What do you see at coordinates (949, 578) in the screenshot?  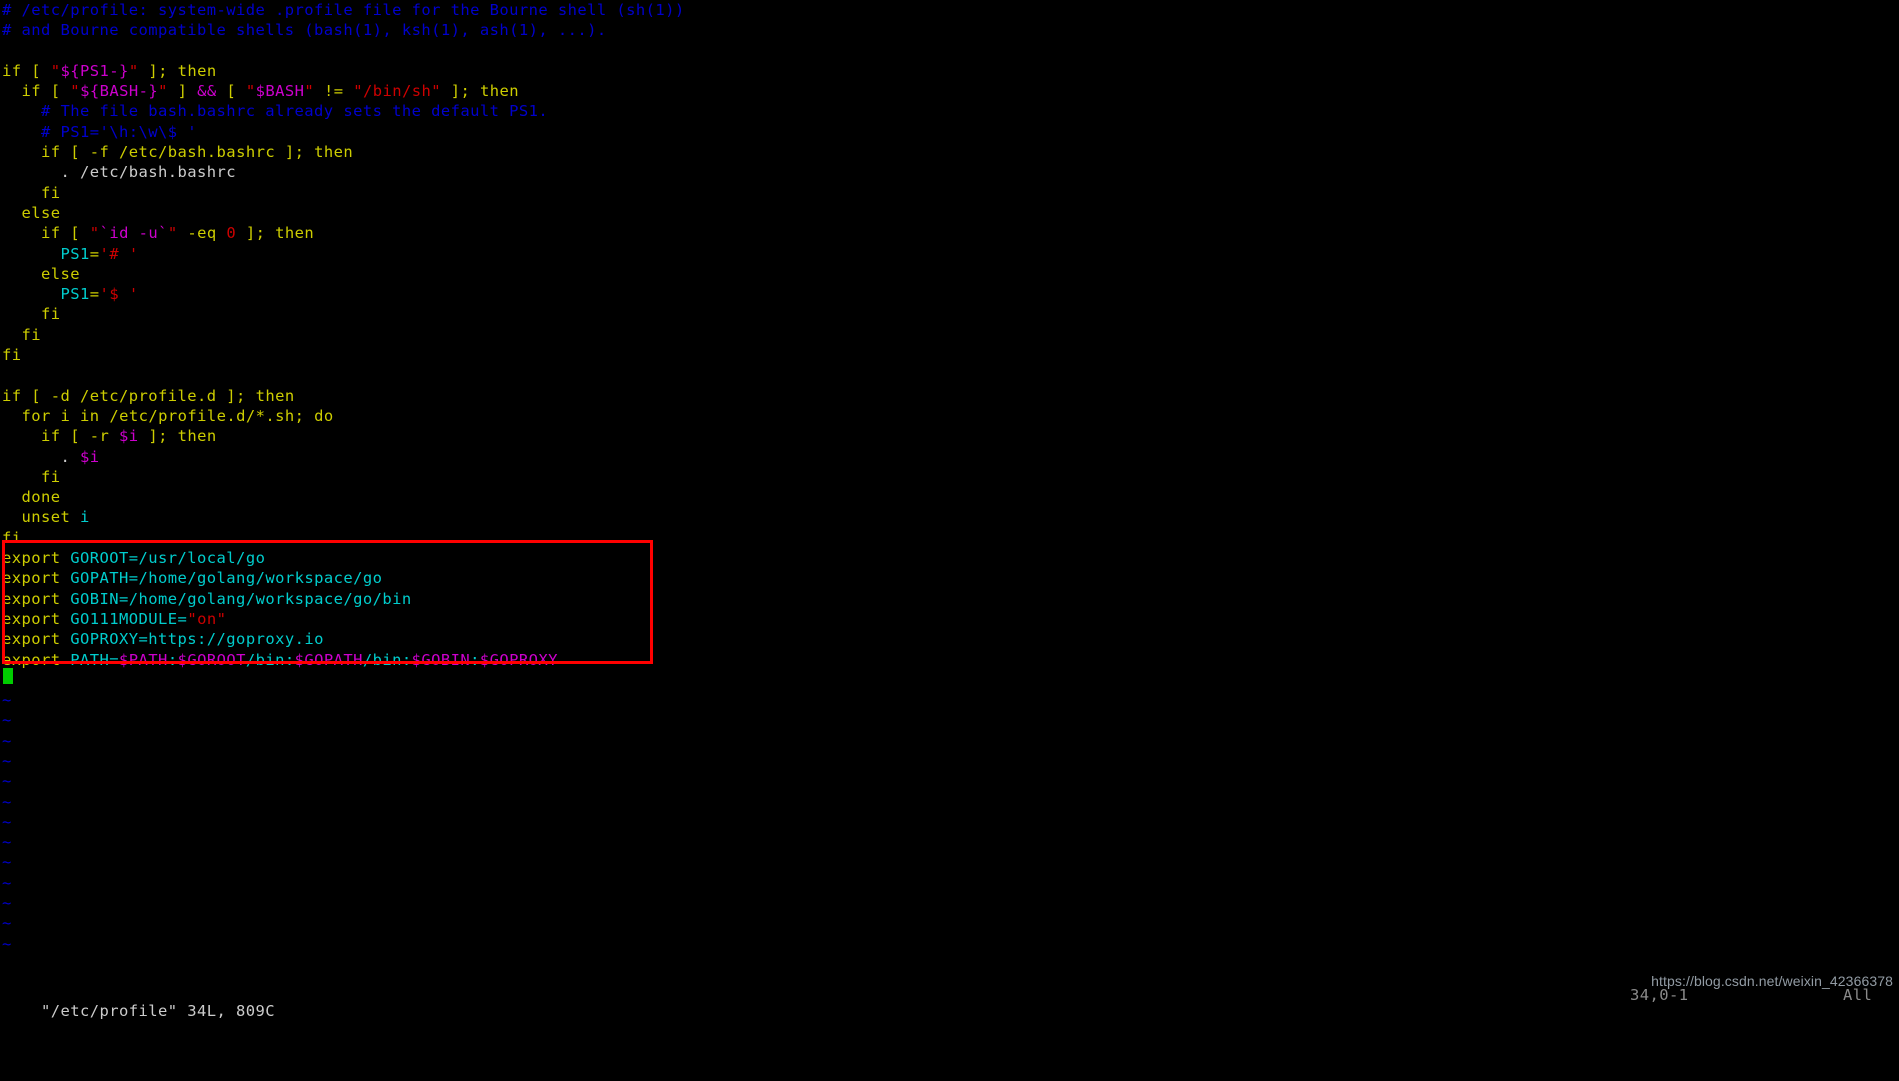 I see `code-line: export GOPATH=/home/golang/workspace/go` at bounding box center [949, 578].